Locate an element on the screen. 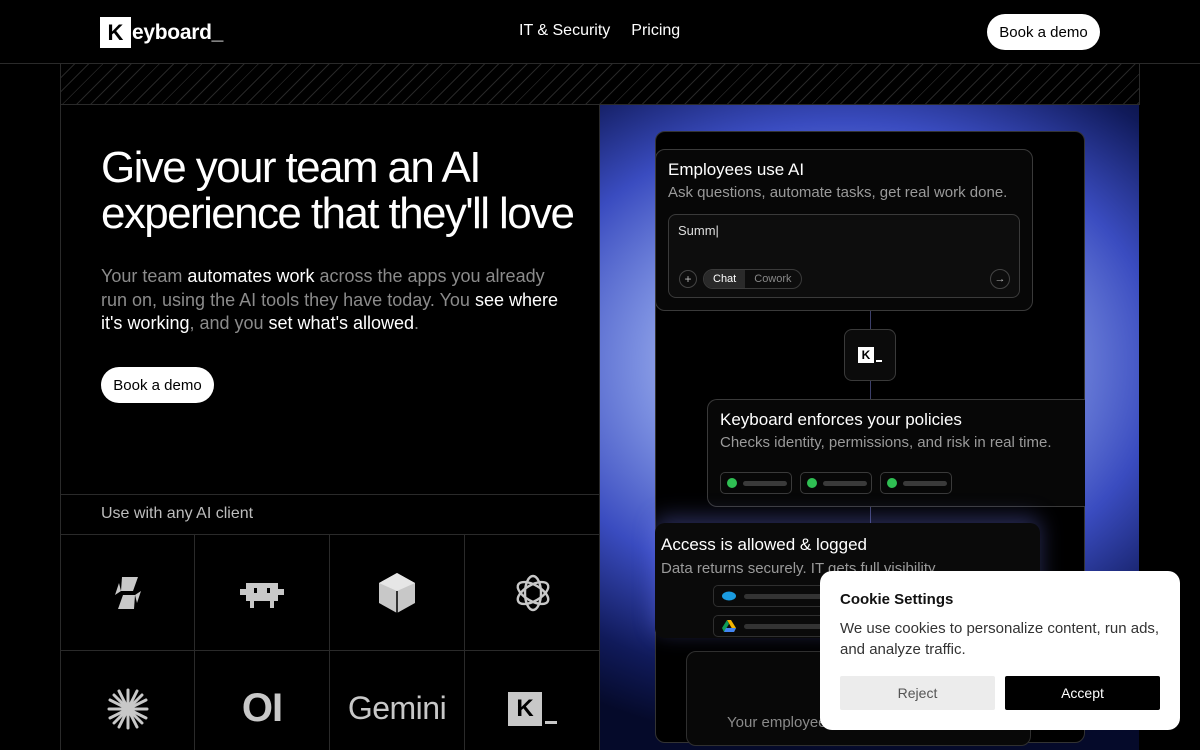 The height and width of the screenshot is (750, 1200). keyboard-logo-mark: K is located at coordinates (532, 708).